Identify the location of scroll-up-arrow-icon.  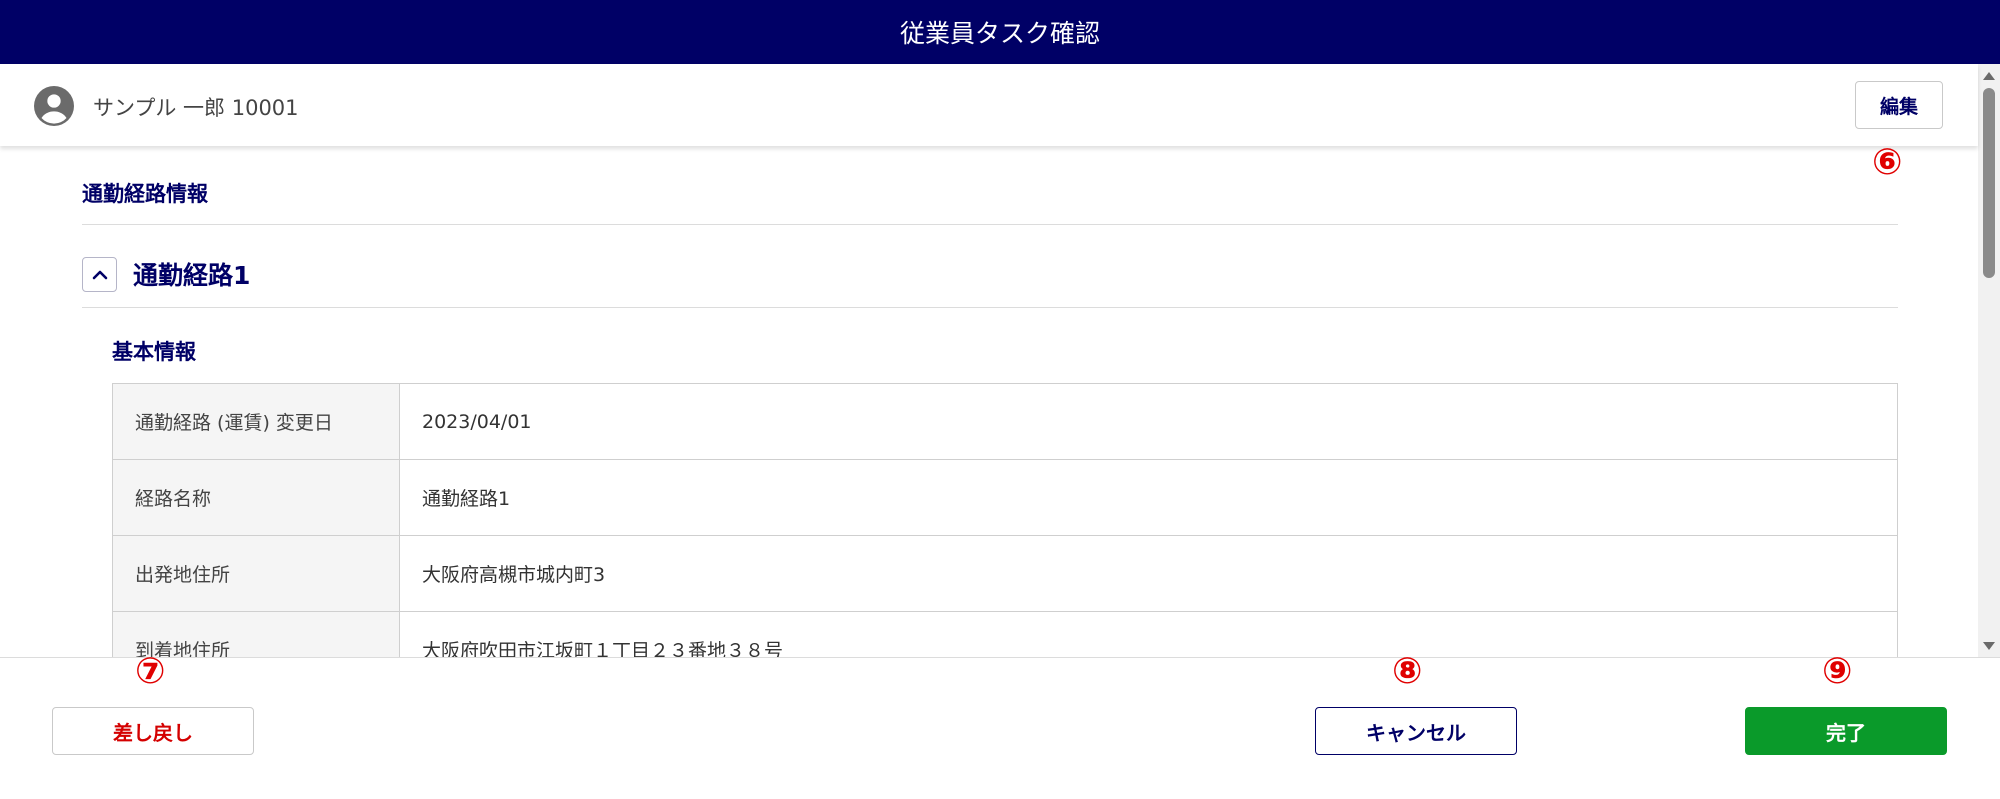
(1989, 76).